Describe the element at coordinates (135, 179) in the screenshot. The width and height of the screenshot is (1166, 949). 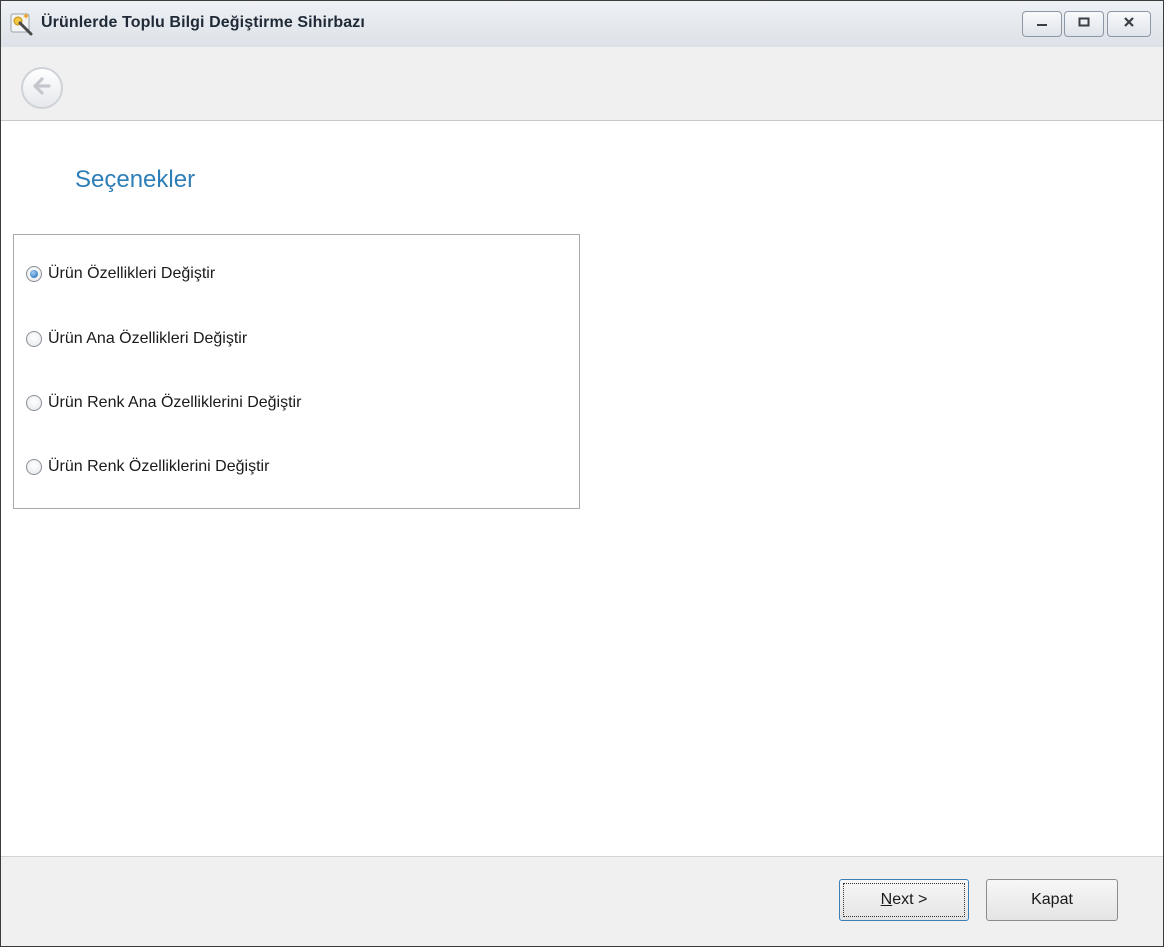
I see `page-title: Seçenekler` at that location.